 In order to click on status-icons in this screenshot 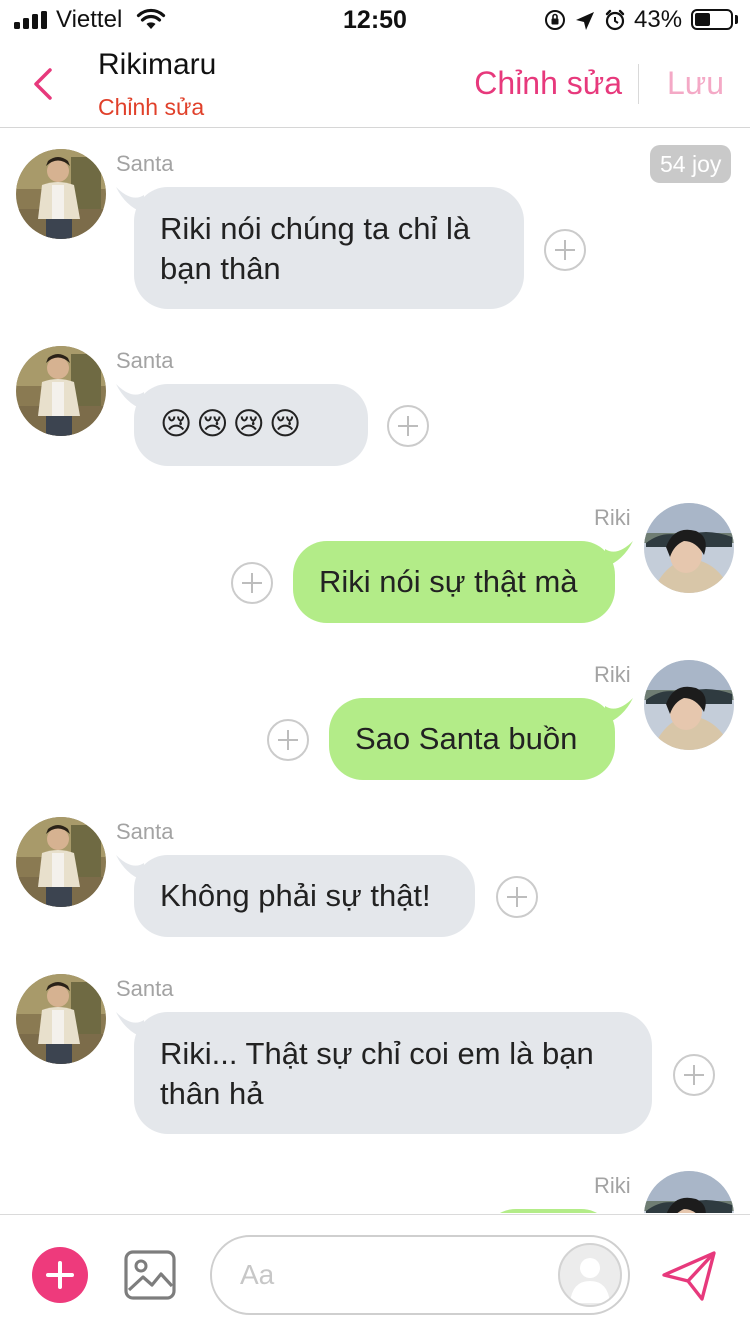, I will do `click(585, 20)`.